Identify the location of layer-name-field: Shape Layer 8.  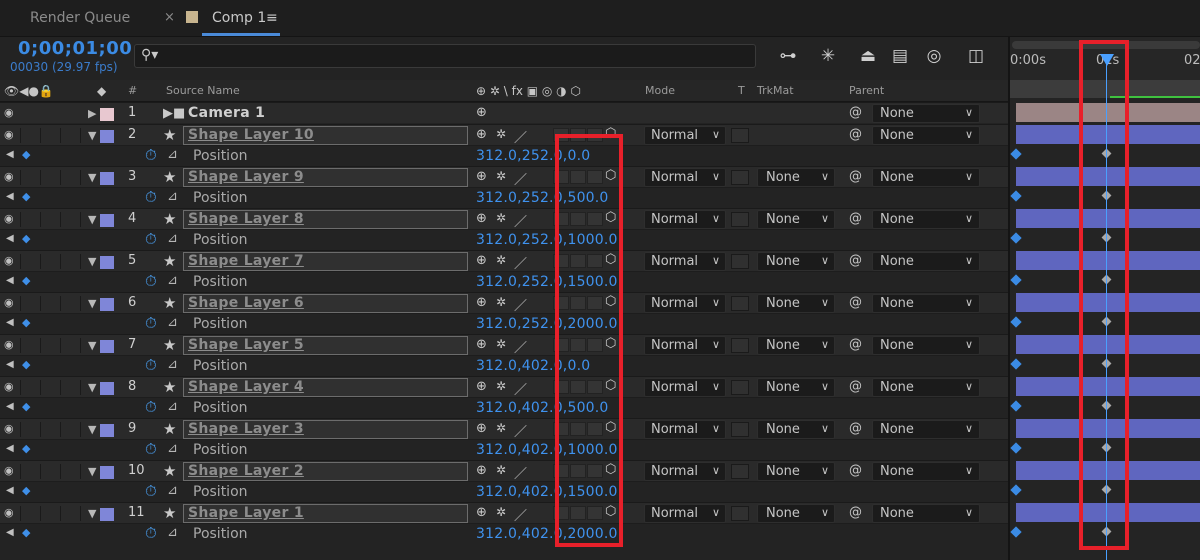
(325, 219).